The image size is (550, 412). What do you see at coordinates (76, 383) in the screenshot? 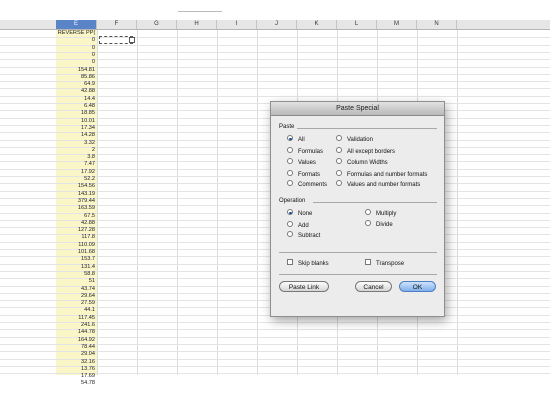
I see `column-e-cell: 54.78` at bounding box center [76, 383].